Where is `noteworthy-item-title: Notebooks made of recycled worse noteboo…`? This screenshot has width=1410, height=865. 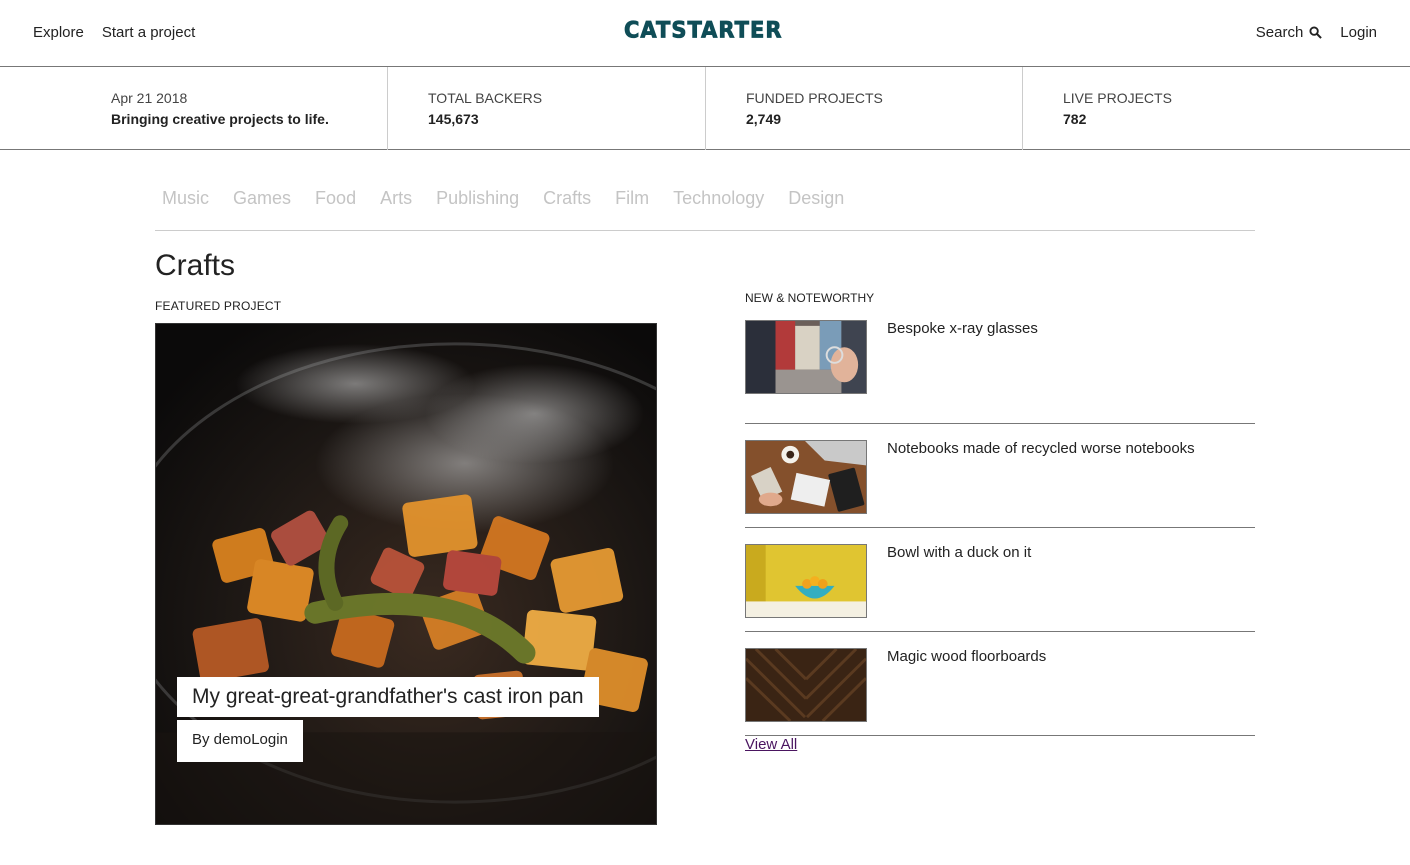 noteworthy-item-title: Notebooks made of recycled worse noteboo… is located at coordinates (1041, 448).